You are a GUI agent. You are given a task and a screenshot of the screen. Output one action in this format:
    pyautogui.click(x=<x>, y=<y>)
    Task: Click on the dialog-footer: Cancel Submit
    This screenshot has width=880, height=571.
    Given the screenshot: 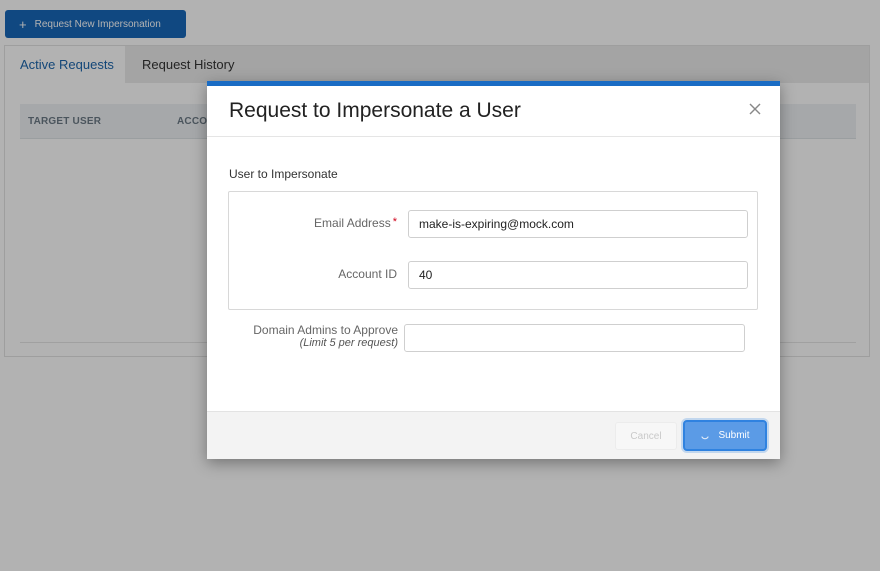 What is the action you would take?
    pyautogui.click(x=493, y=435)
    